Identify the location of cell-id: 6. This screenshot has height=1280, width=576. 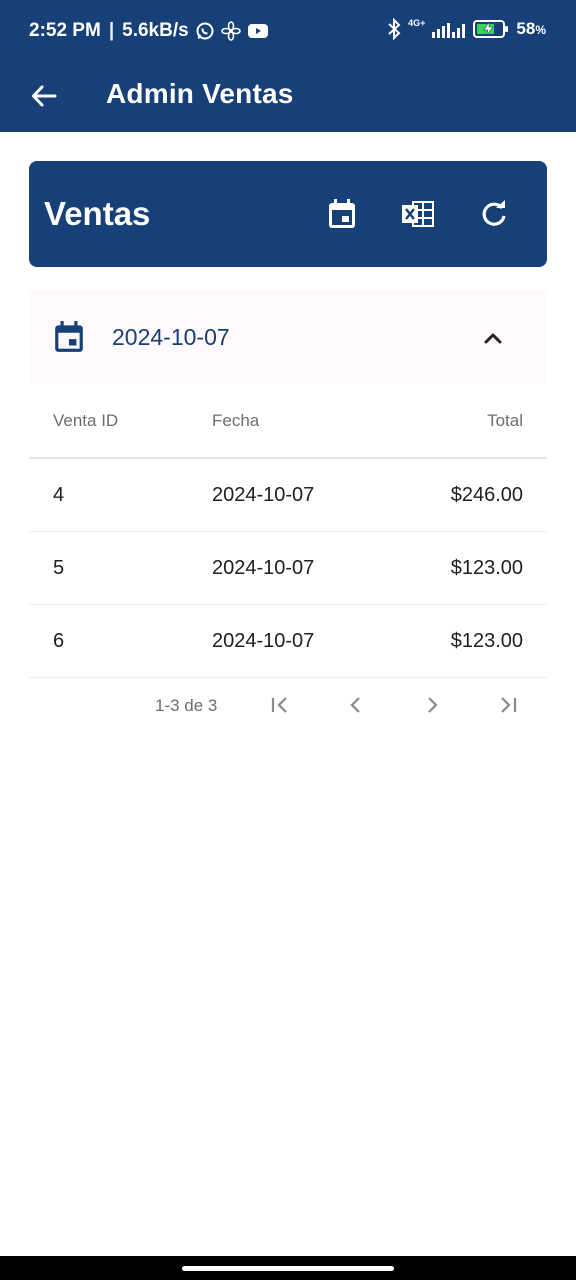
(120, 641).